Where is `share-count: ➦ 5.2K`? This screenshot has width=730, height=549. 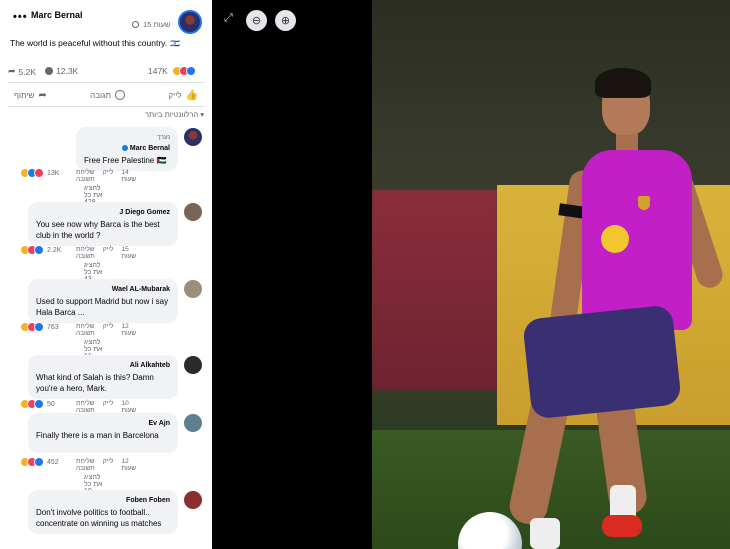 share-count: ➦ 5.2K is located at coordinates (22, 71).